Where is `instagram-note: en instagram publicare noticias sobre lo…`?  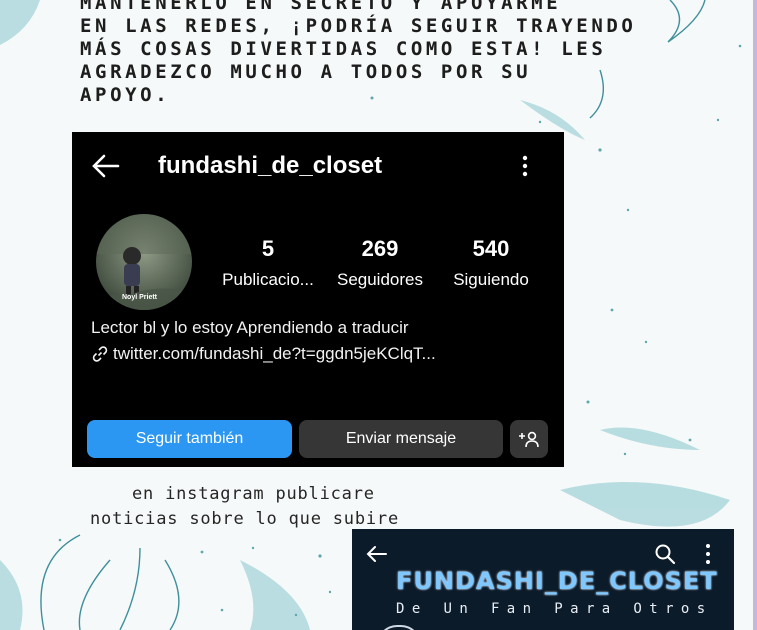
instagram-note: en instagram publicare noticias sobre lo… is located at coordinates (244, 507).